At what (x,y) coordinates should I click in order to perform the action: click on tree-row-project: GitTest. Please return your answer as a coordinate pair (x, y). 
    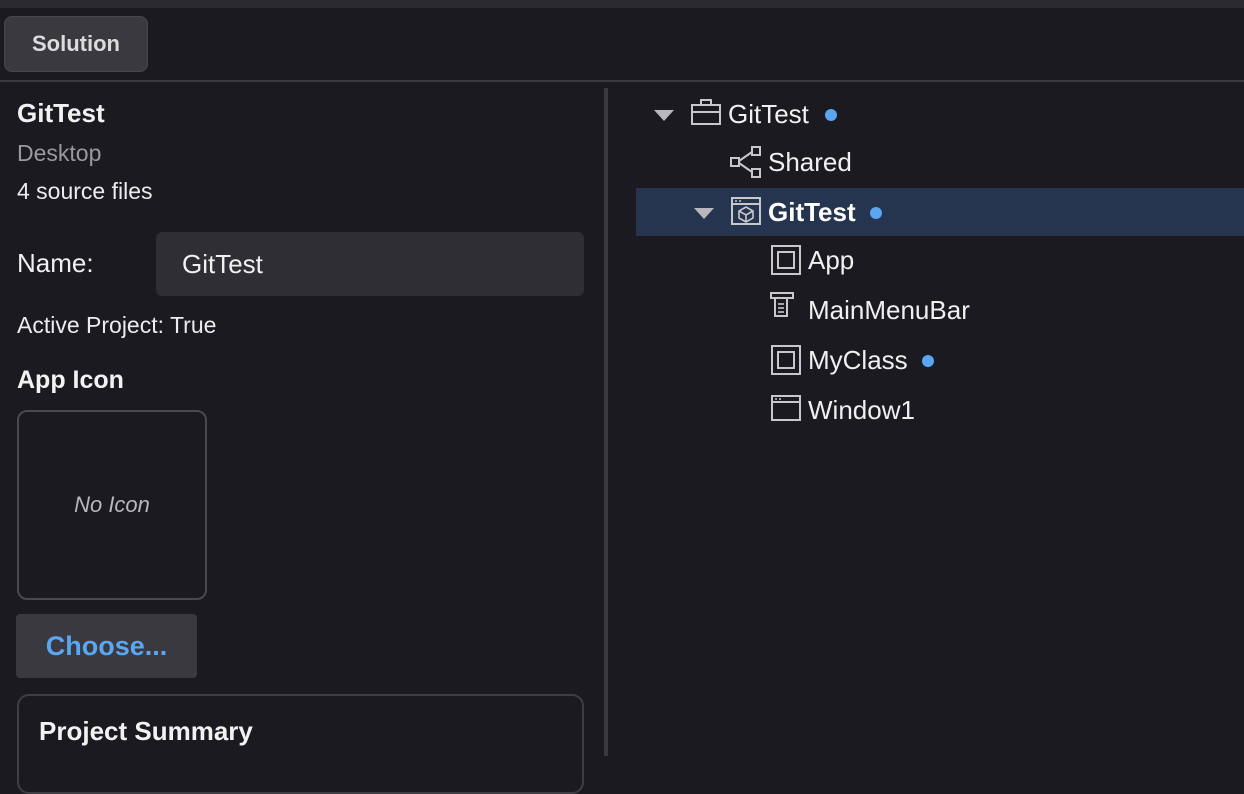
    Looking at the image, I should click on (940, 212).